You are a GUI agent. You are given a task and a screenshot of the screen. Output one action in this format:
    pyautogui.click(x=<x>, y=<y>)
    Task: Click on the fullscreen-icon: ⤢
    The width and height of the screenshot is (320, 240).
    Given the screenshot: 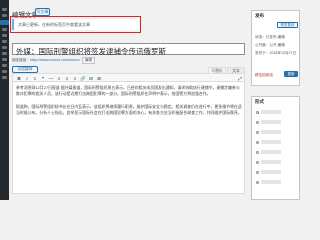 What is the action you would take?
    pyautogui.click(x=240, y=78)
    